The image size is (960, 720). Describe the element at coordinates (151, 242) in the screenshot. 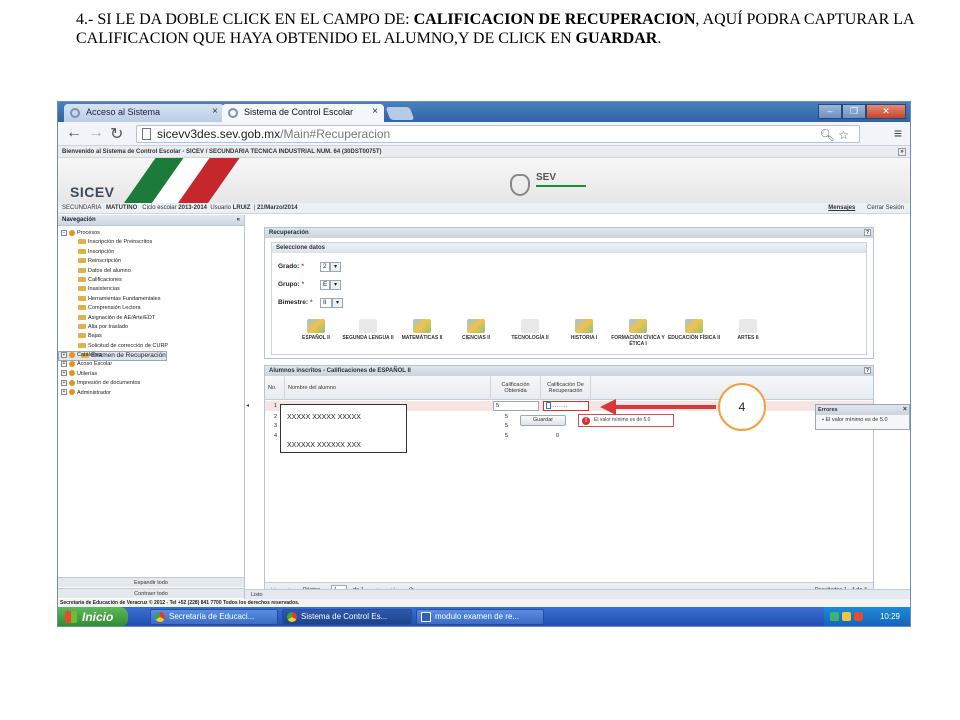

I see `sidebar-item: Inscripción de Preinscritos` at that location.